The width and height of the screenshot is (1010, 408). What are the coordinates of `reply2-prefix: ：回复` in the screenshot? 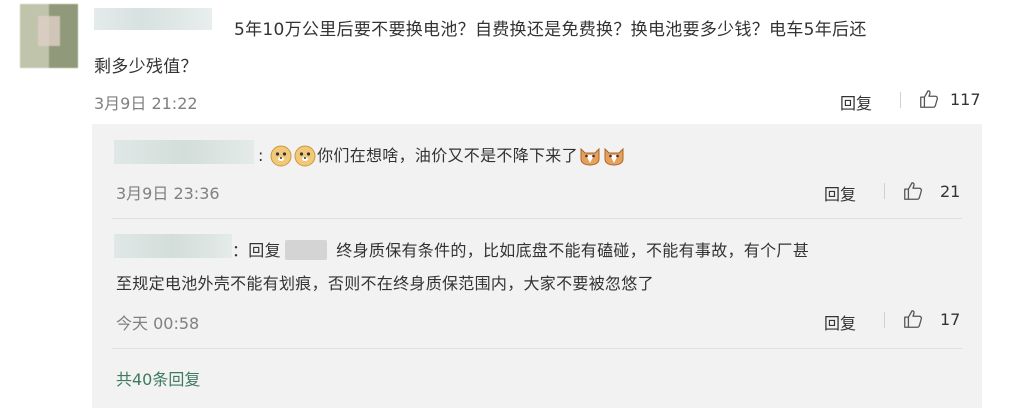 It's located at (256, 250).